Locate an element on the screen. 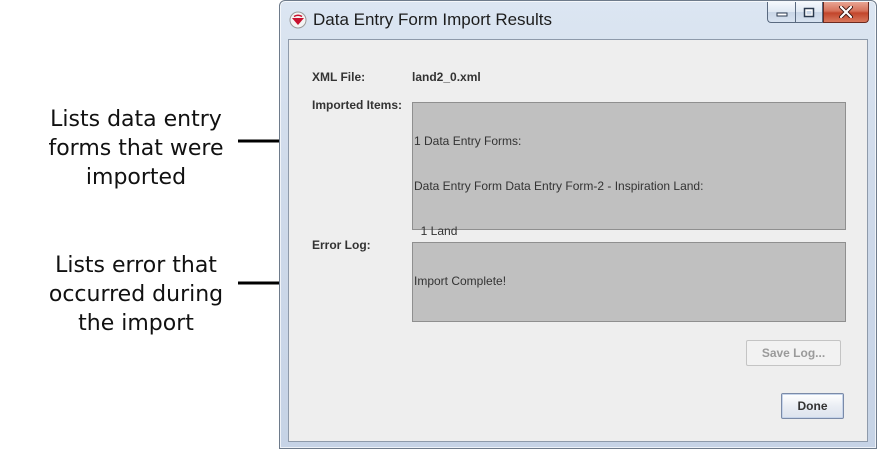 This screenshot has width=878, height=450. title-bar: Data Entry Form Import Results is located at coordinates (578, 20).